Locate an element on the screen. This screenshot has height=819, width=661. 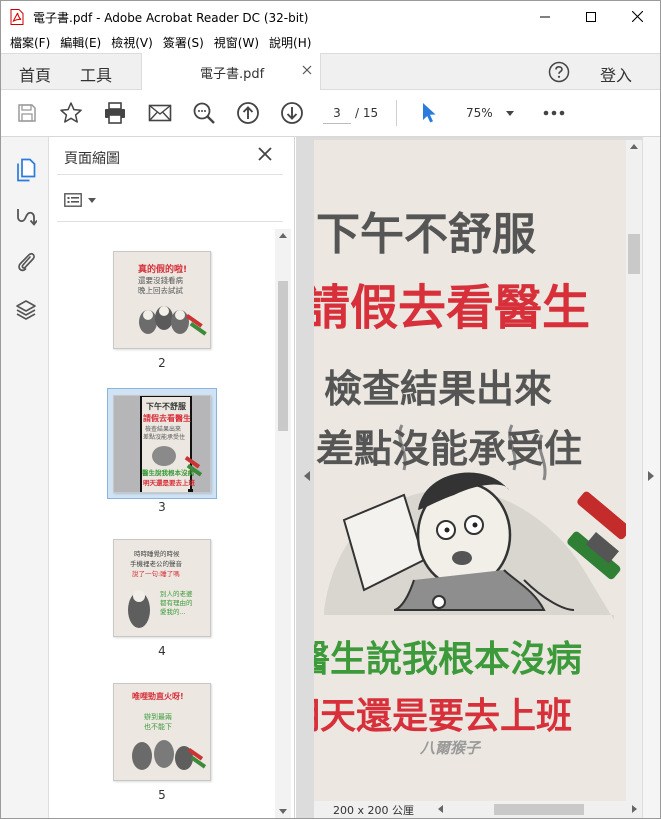
thumbnail-page-label: 3 is located at coordinates (162, 507).